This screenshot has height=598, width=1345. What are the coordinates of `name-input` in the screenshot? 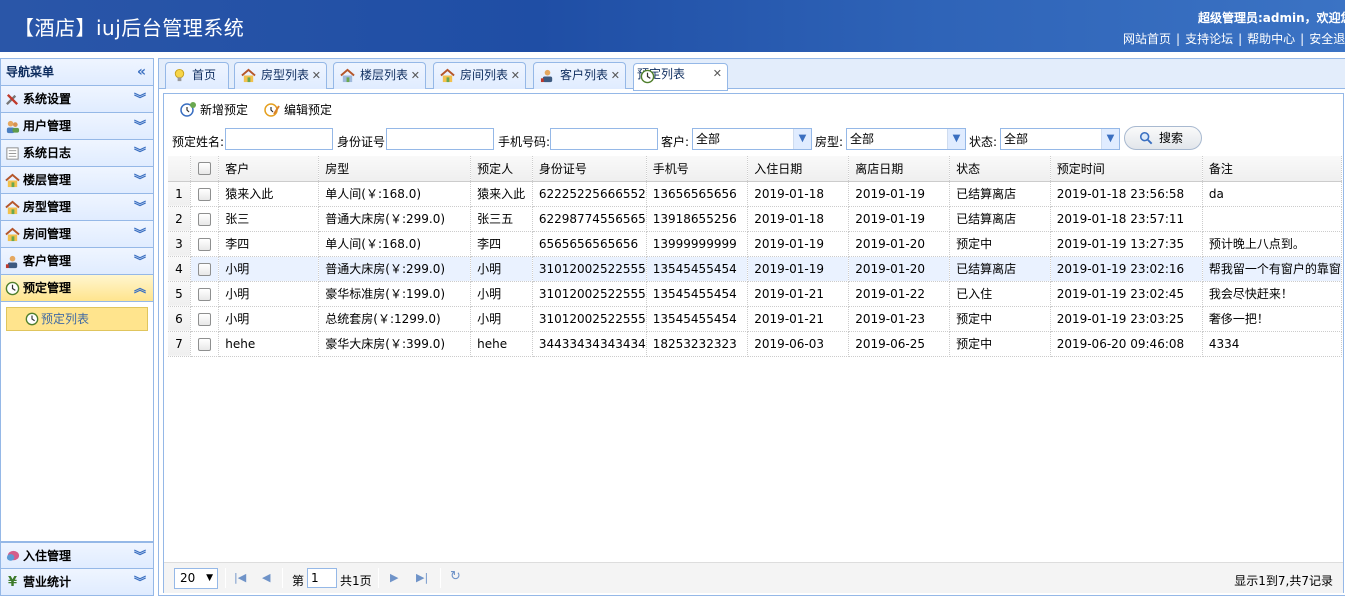 It's located at (279, 139).